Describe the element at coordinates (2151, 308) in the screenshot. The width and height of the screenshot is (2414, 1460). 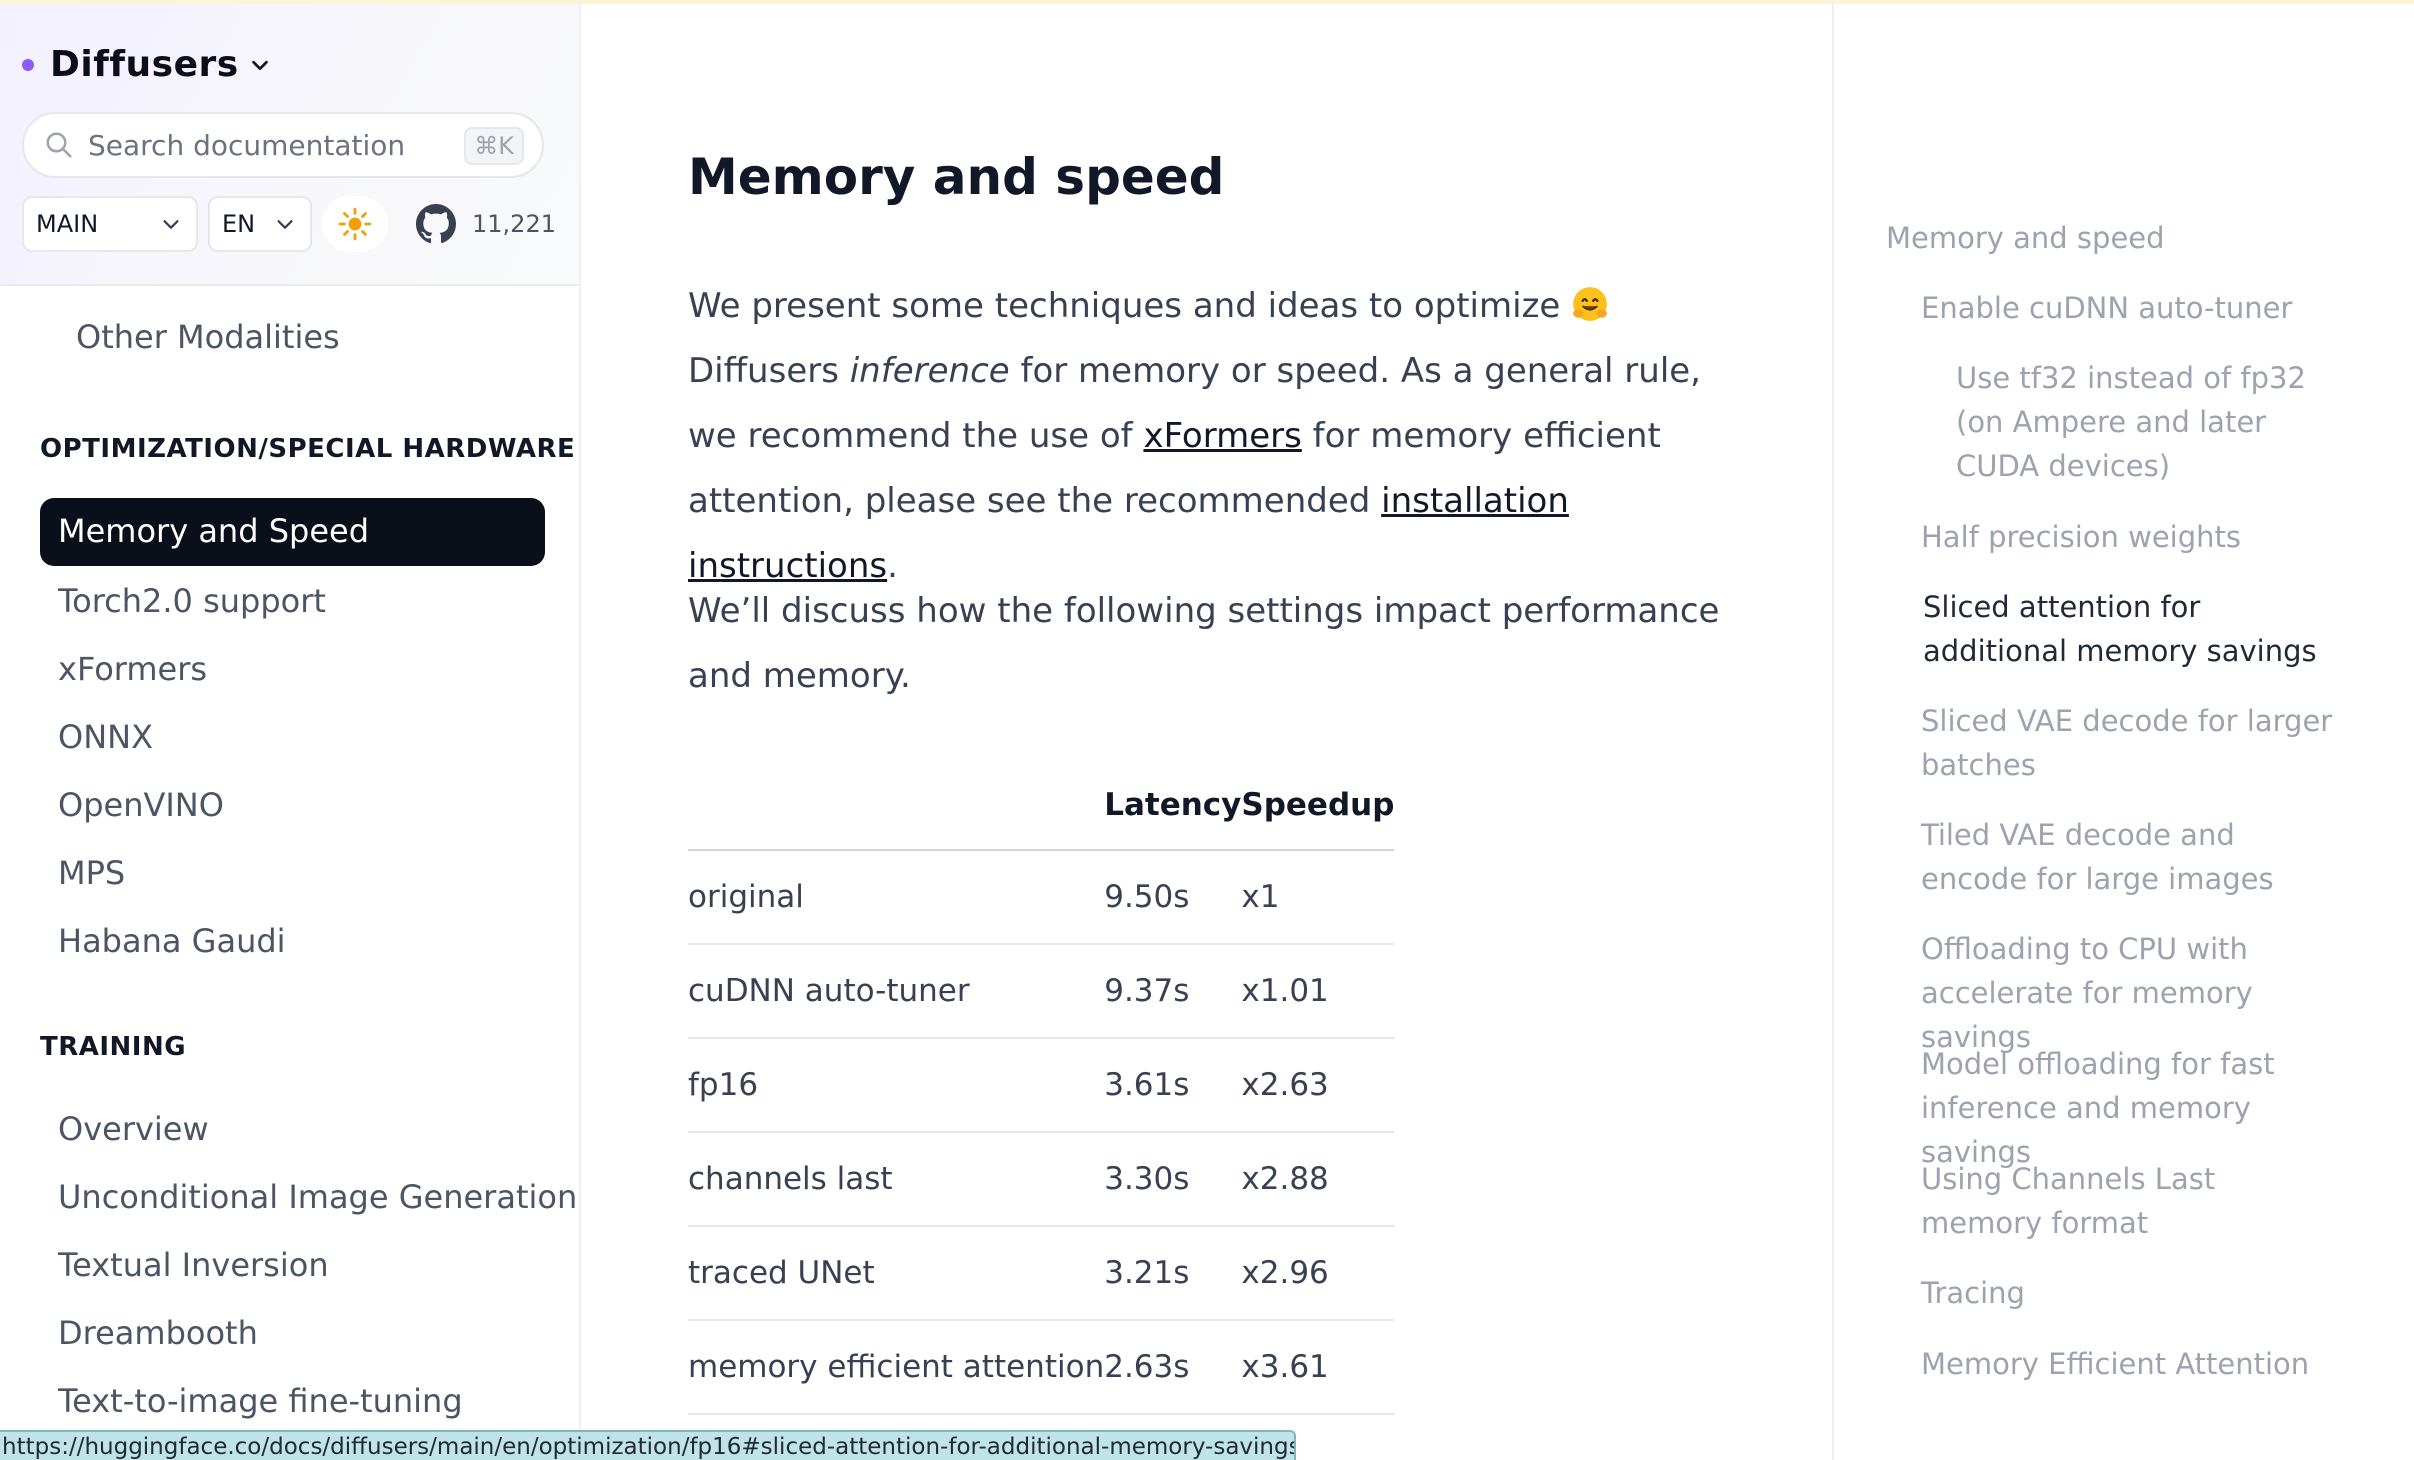
I see `toc-link-cudnn-auto-tuner: Enable cuDNN auto-tuner` at that location.